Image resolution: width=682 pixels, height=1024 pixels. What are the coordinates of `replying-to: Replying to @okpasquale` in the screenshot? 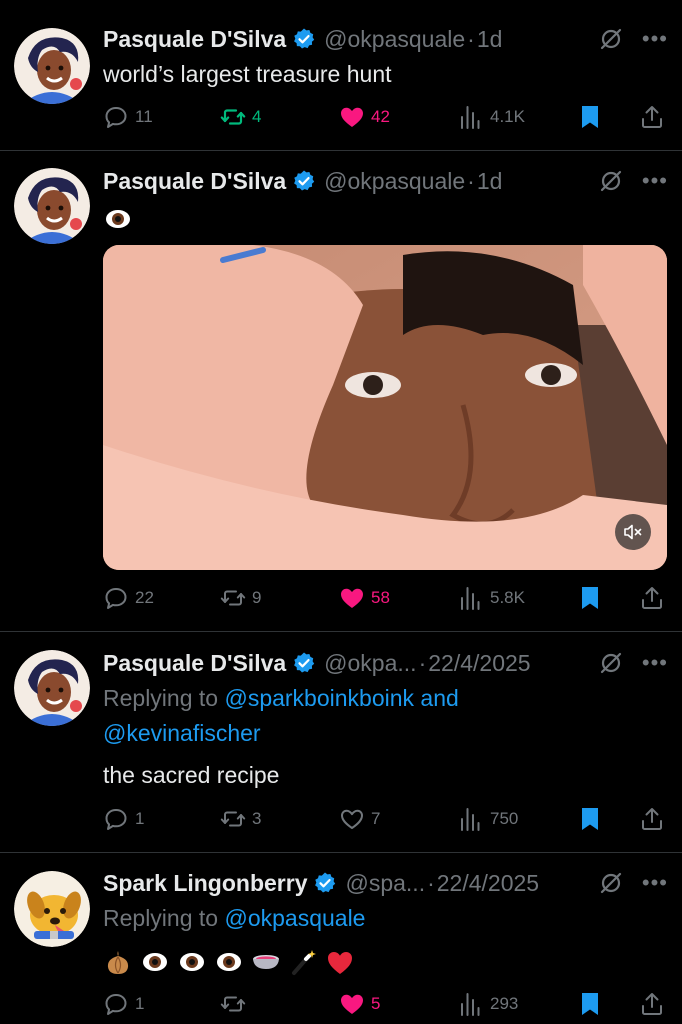 It's located at (385, 918).